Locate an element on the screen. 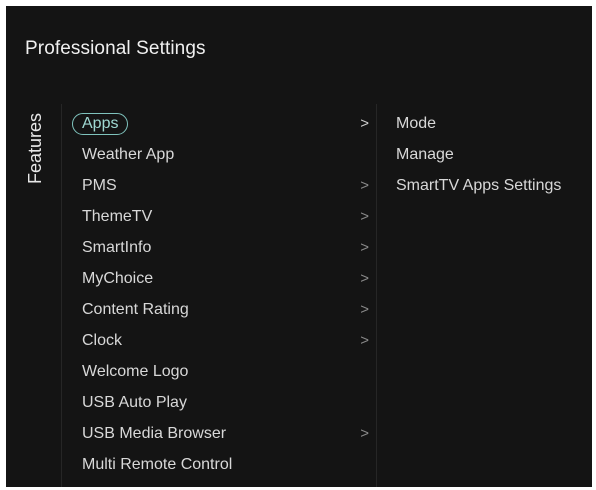 The width and height of the screenshot is (596, 490). menu-item-smartinfo: SmartInfo > is located at coordinates (220, 247).